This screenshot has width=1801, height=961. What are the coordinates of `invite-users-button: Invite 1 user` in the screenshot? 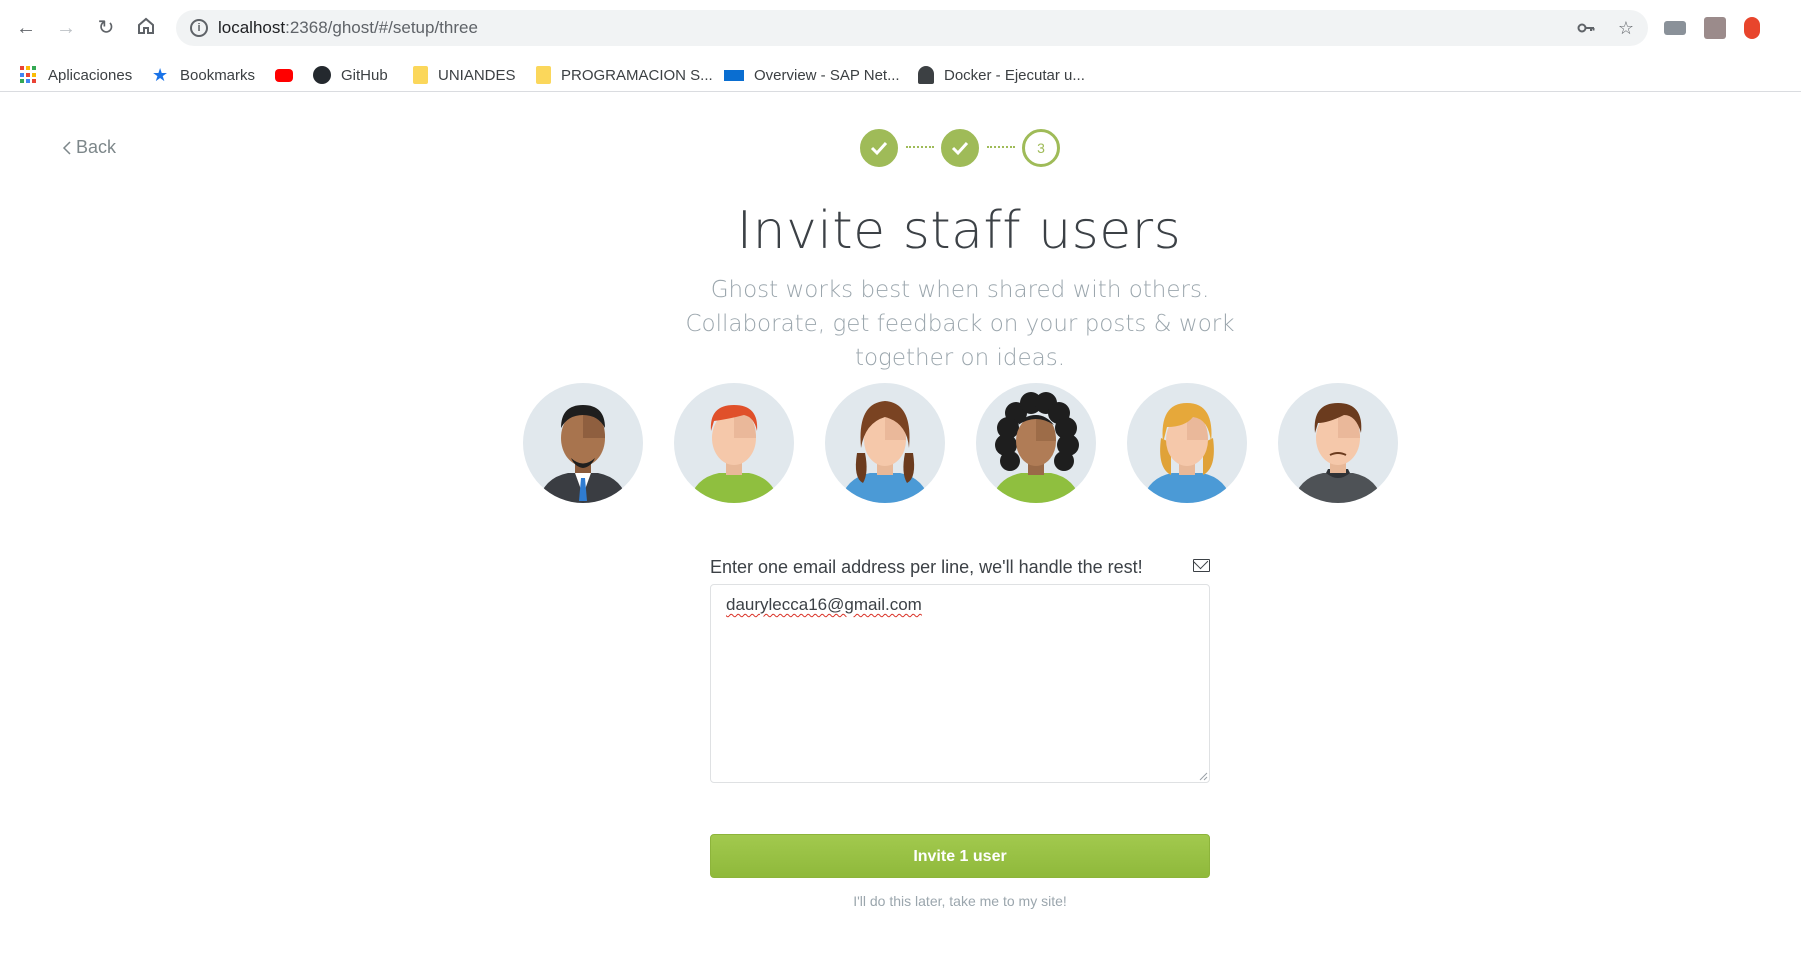 It's located at (960, 856).